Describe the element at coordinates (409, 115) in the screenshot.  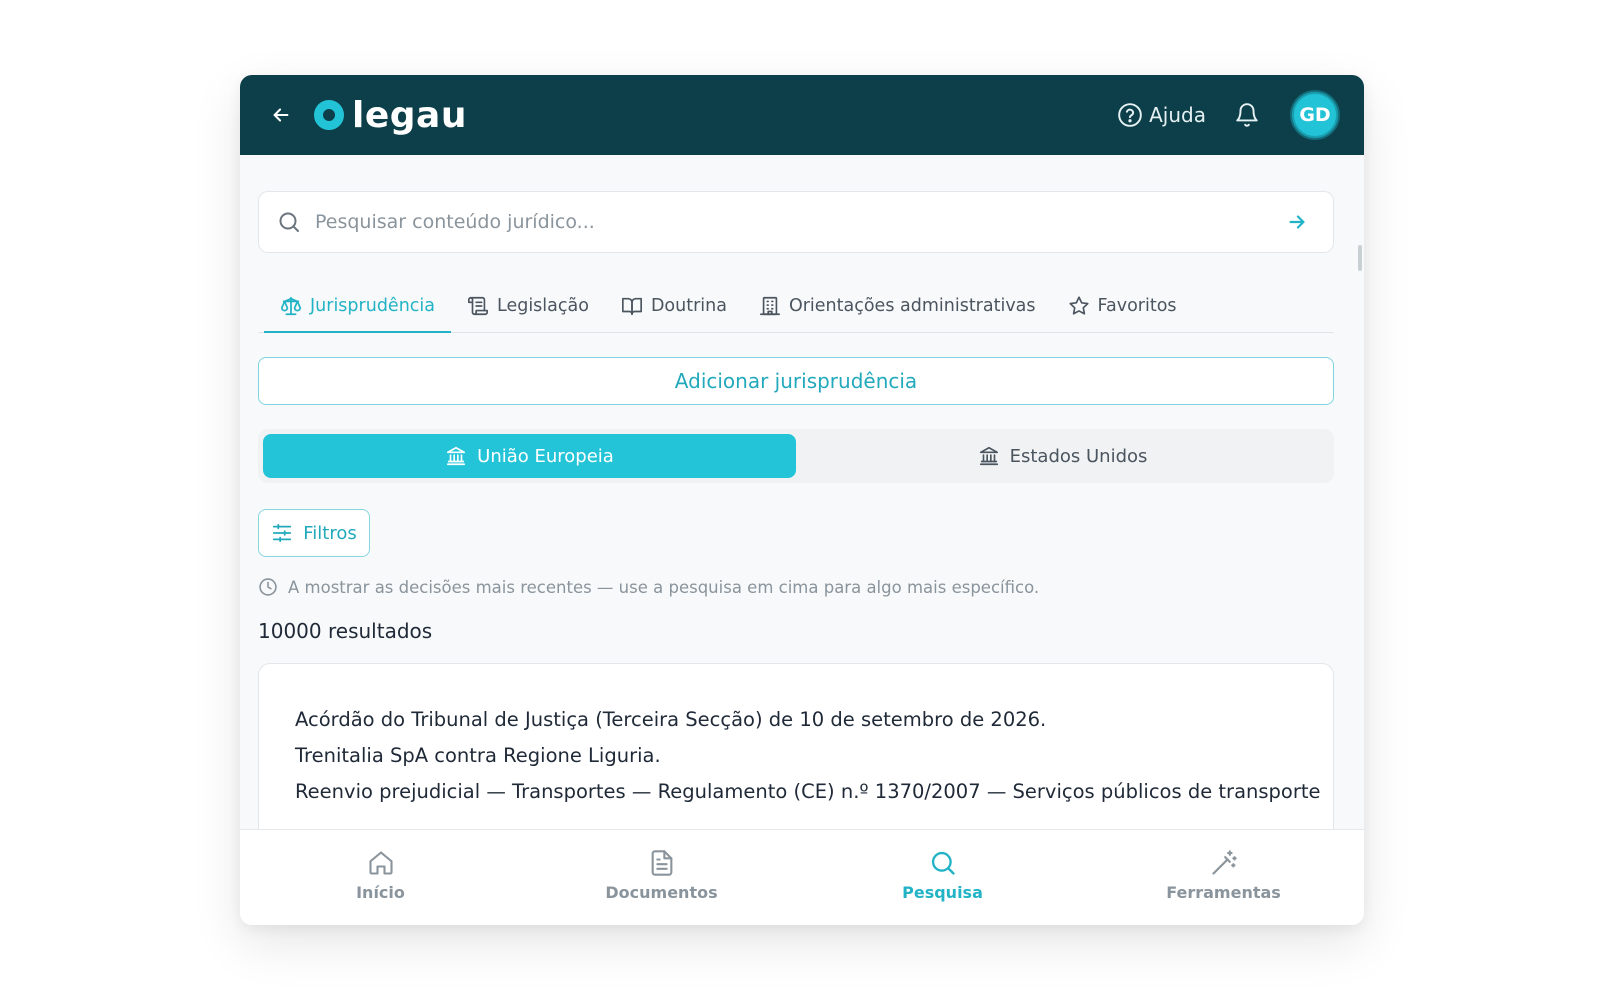
I see `logo-text: legau` at that location.